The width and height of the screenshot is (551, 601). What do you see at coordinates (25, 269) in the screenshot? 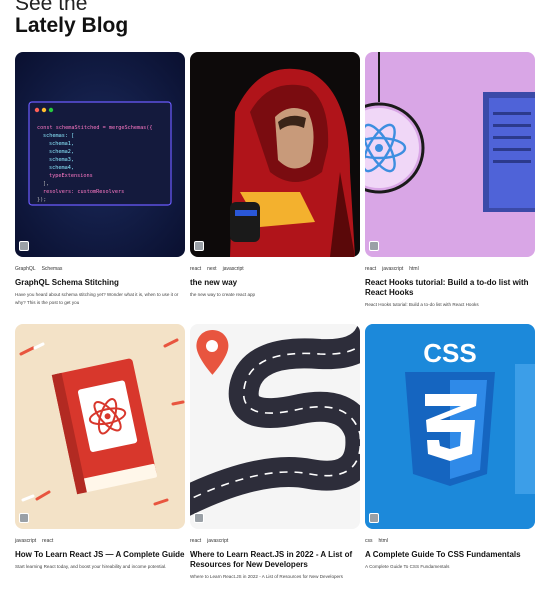
I see `tag: GraphQL` at bounding box center [25, 269].